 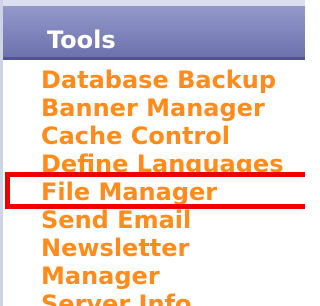 What do you see at coordinates (173, 136) in the screenshot?
I see `menu-item-cache-control: Cache Control` at bounding box center [173, 136].